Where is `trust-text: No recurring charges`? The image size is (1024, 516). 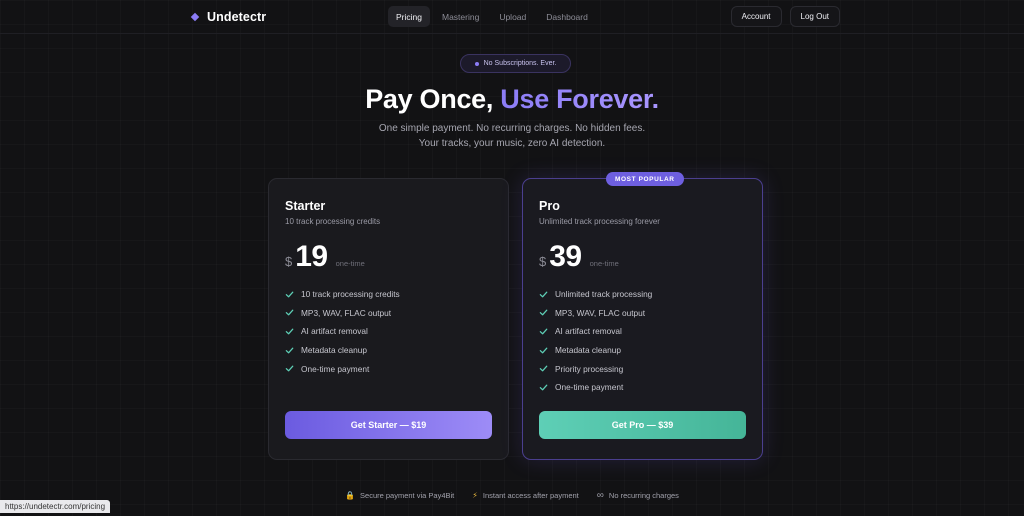 trust-text: No recurring charges is located at coordinates (643, 495).